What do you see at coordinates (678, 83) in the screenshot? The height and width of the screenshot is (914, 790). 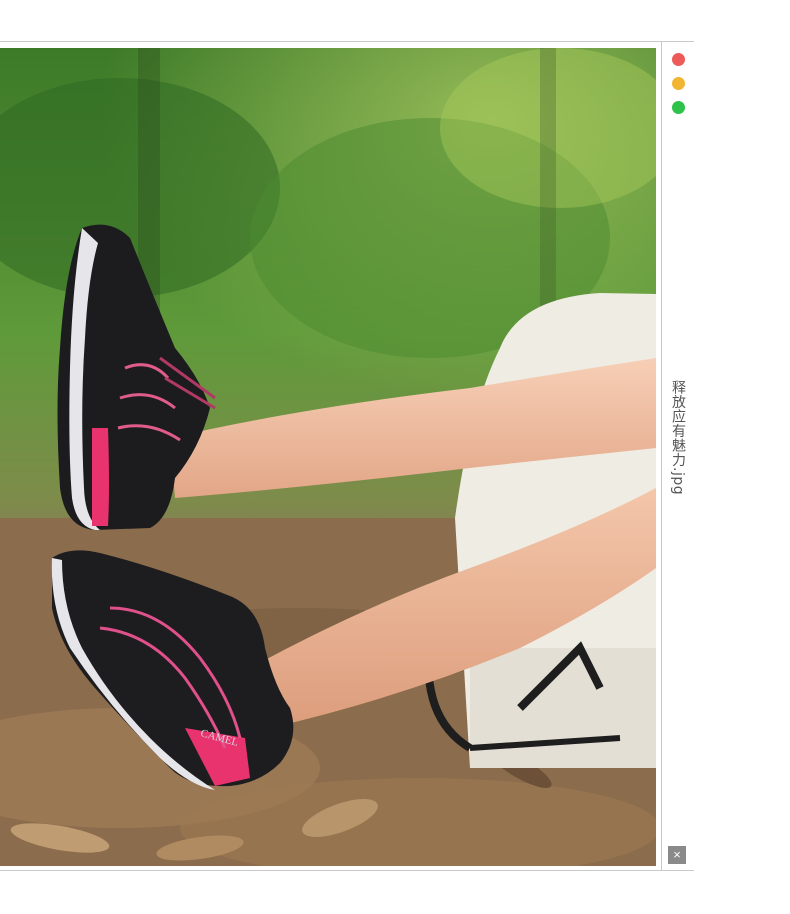 I see `minimize-window-dot` at bounding box center [678, 83].